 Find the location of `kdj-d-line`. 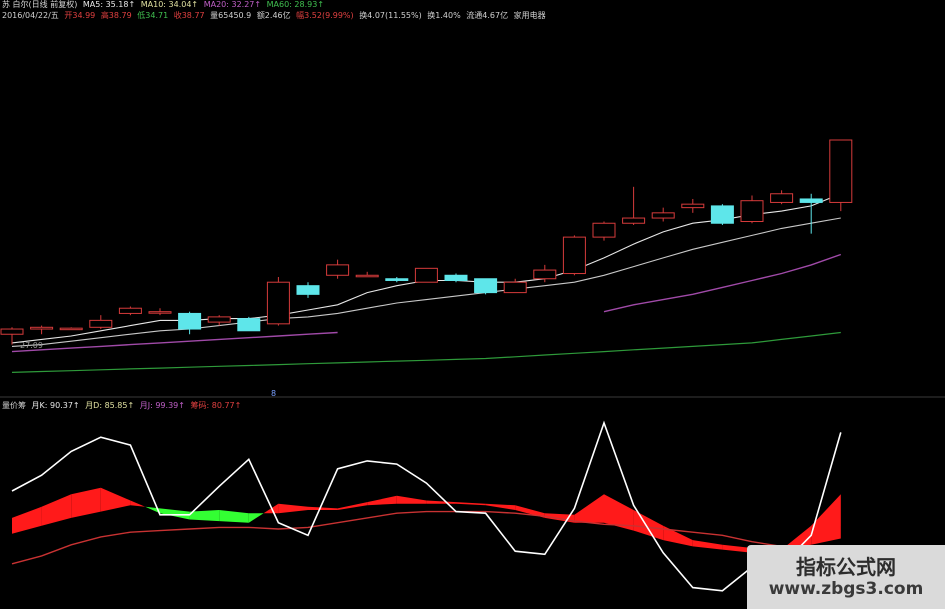

kdj-d-line is located at coordinates (426, 537).